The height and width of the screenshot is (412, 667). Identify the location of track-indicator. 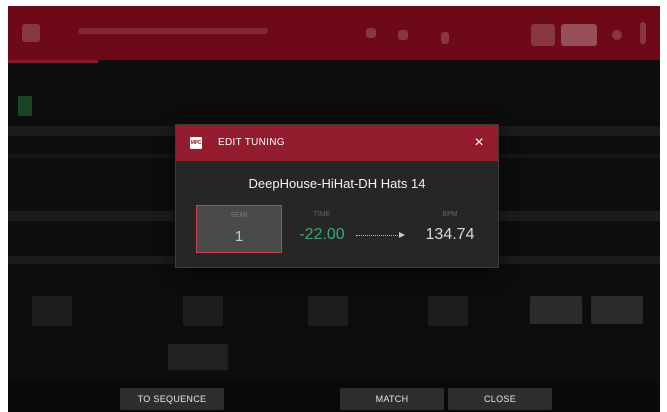
(25, 106).